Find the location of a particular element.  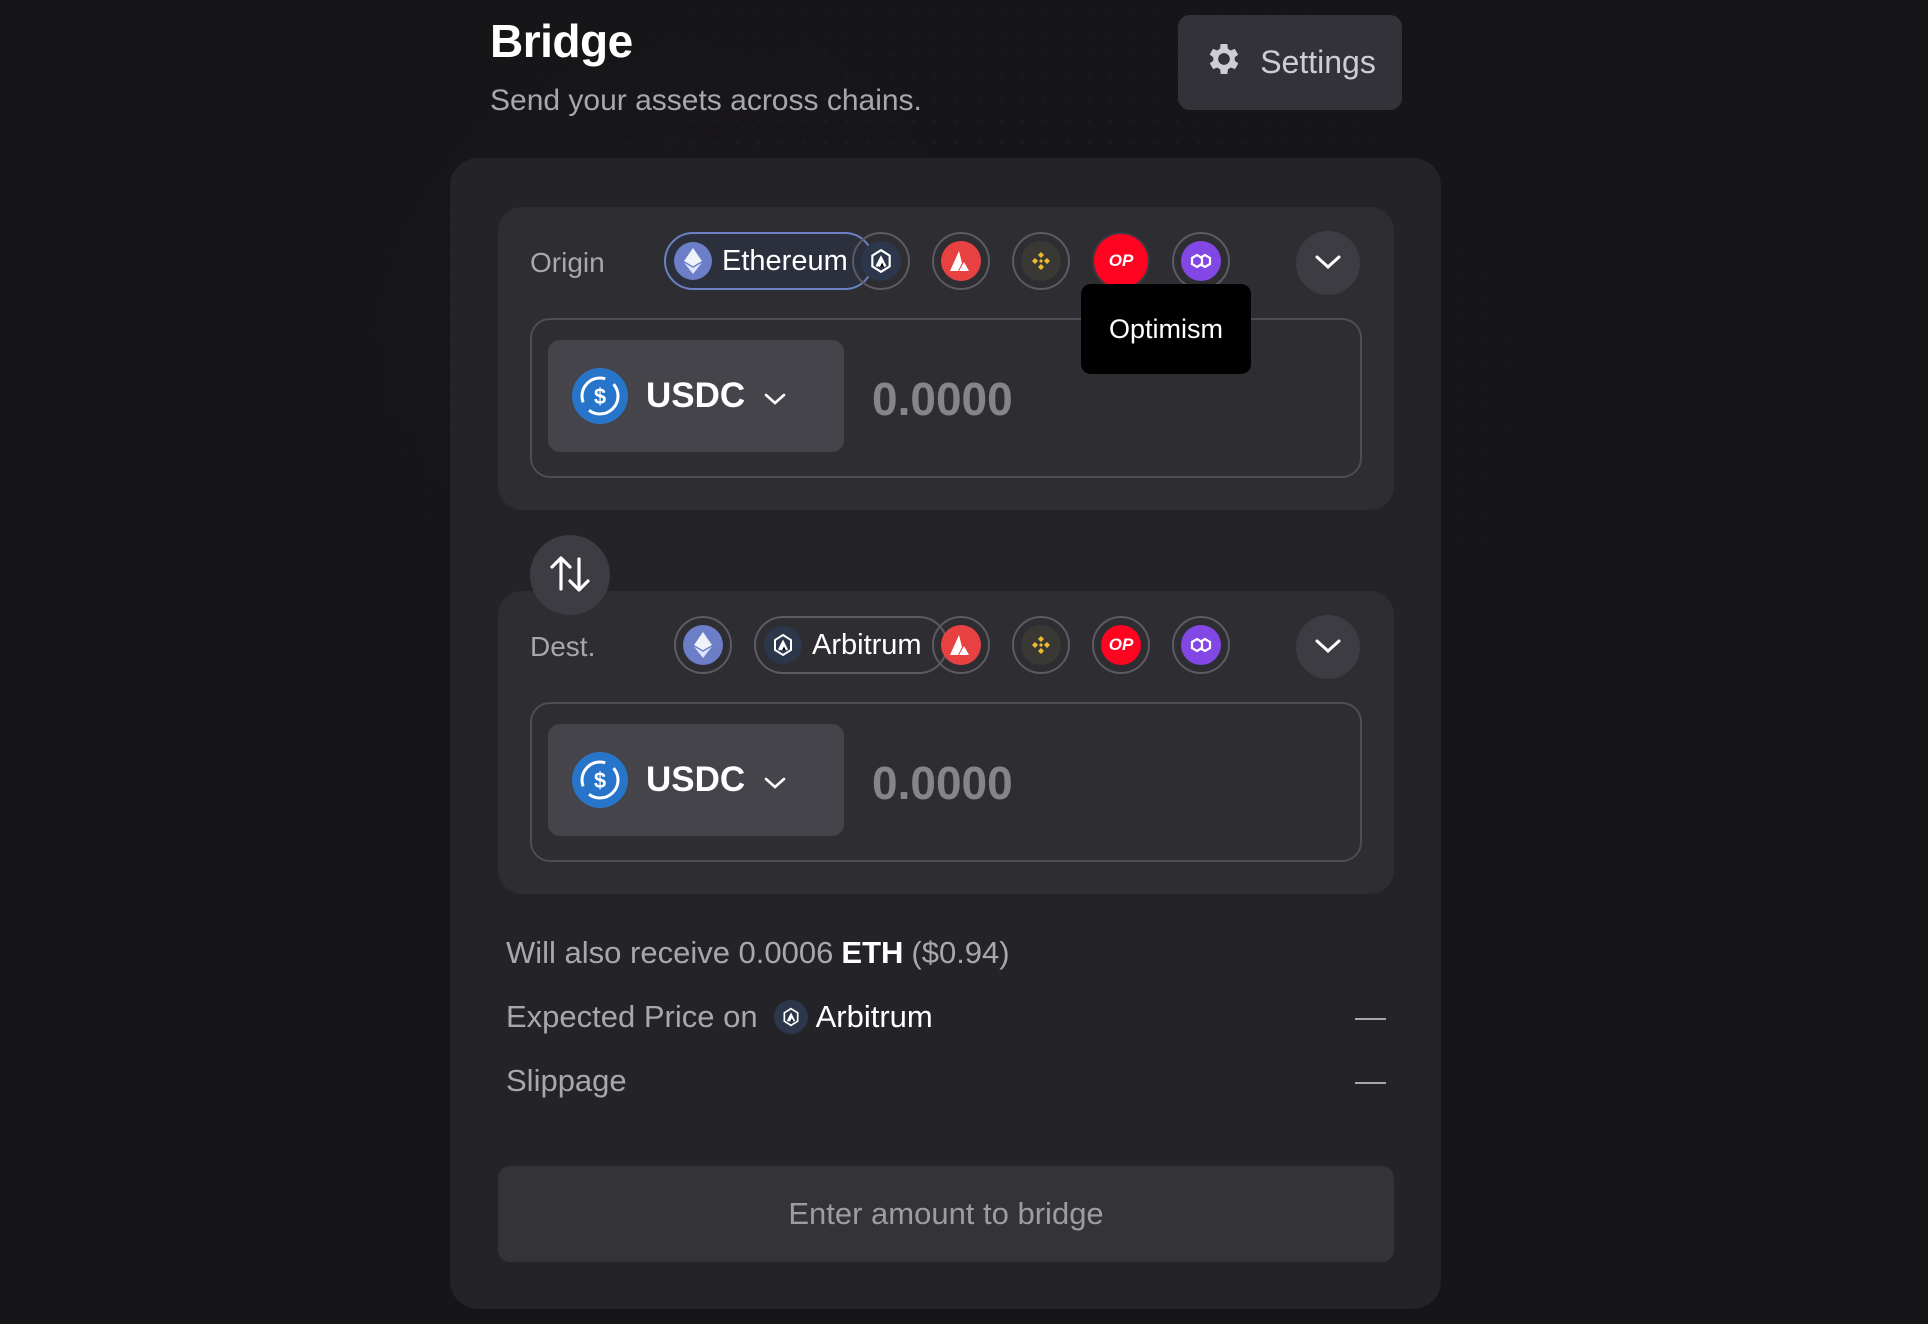

settings-label: Settings is located at coordinates (1318, 62).